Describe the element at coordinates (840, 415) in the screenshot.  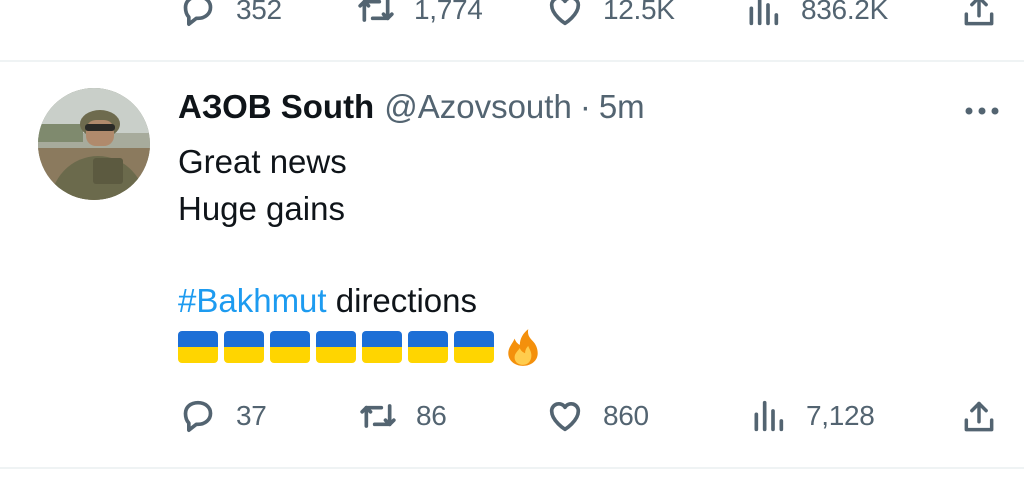
I see `views-count: 7,128` at that location.